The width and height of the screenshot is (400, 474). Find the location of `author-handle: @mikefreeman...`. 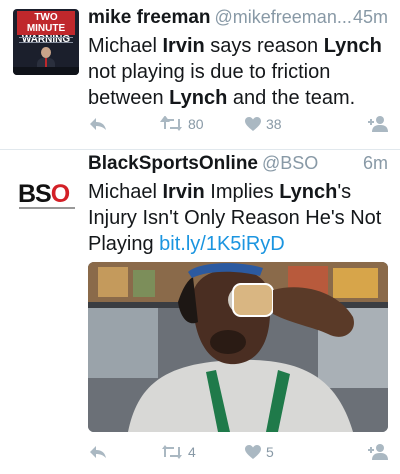

author-handle: @mikefreeman... is located at coordinates (283, 17).